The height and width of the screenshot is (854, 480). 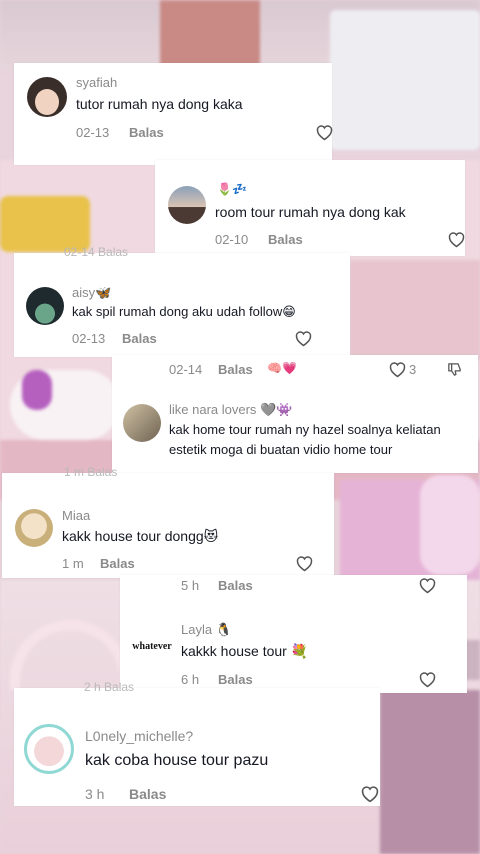 I want to click on comment-text: tutor rumah nya dong kaka, so click(x=159, y=104).